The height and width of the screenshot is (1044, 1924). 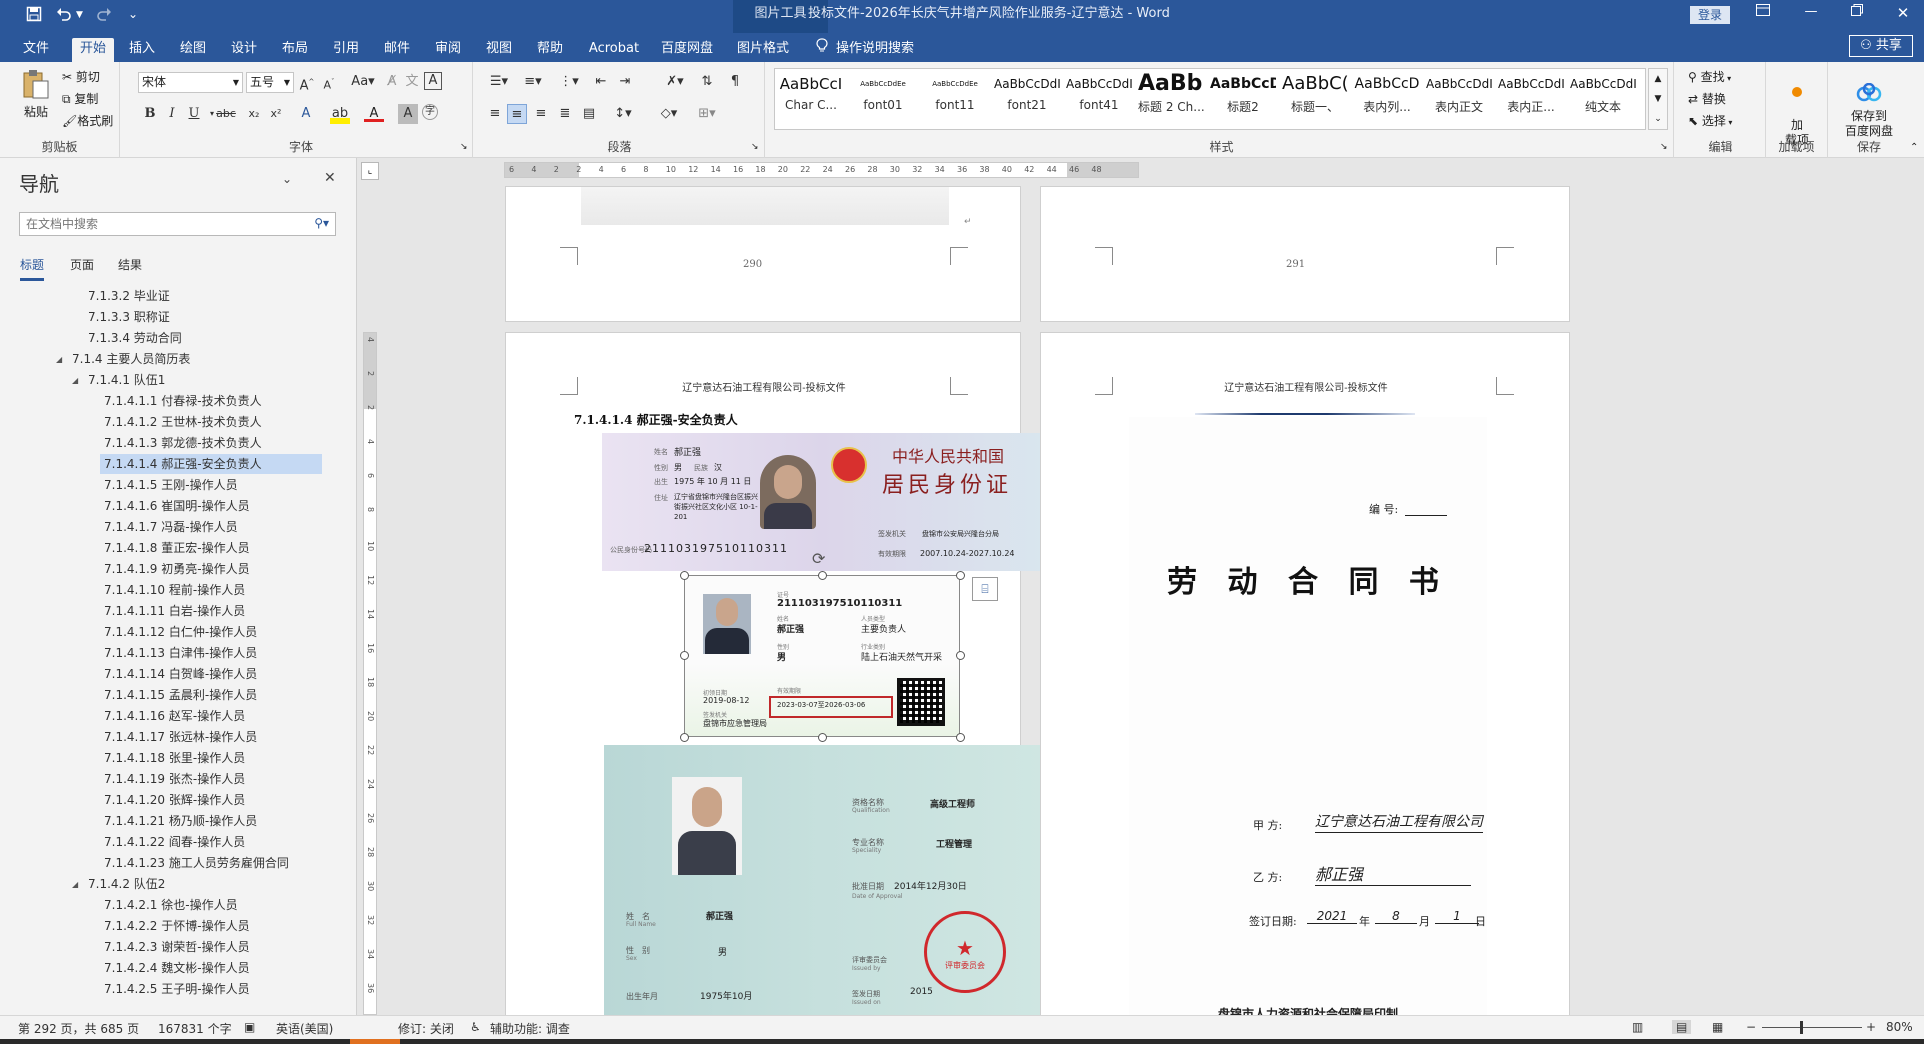 I want to click on subscript-icon: x₂, so click(x=254, y=114).